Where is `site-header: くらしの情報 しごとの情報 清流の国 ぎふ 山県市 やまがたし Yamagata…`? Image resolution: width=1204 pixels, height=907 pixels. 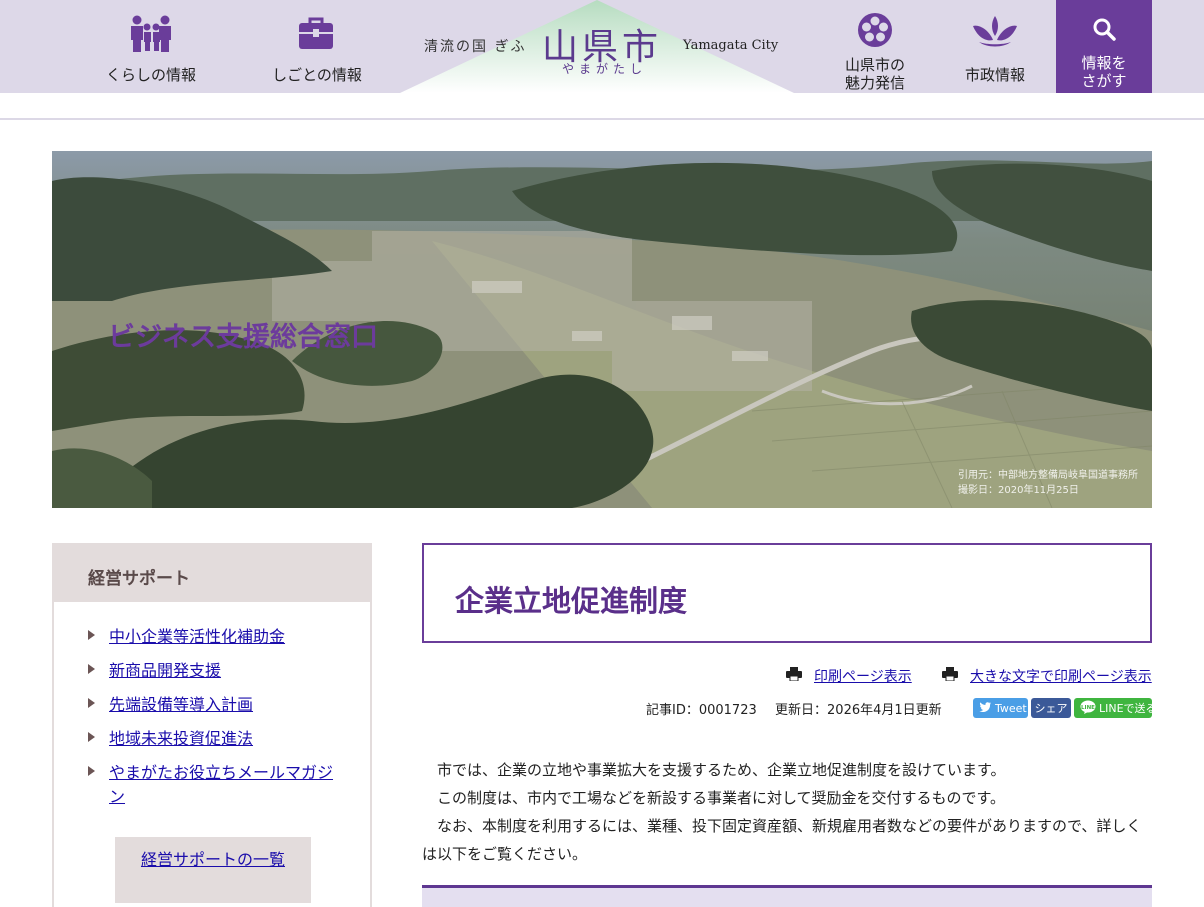 site-header: くらしの情報 しごとの情報 清流の国 ぎふ 山県市 やまがたし Yamagata… is located at coordinates (602, 46).